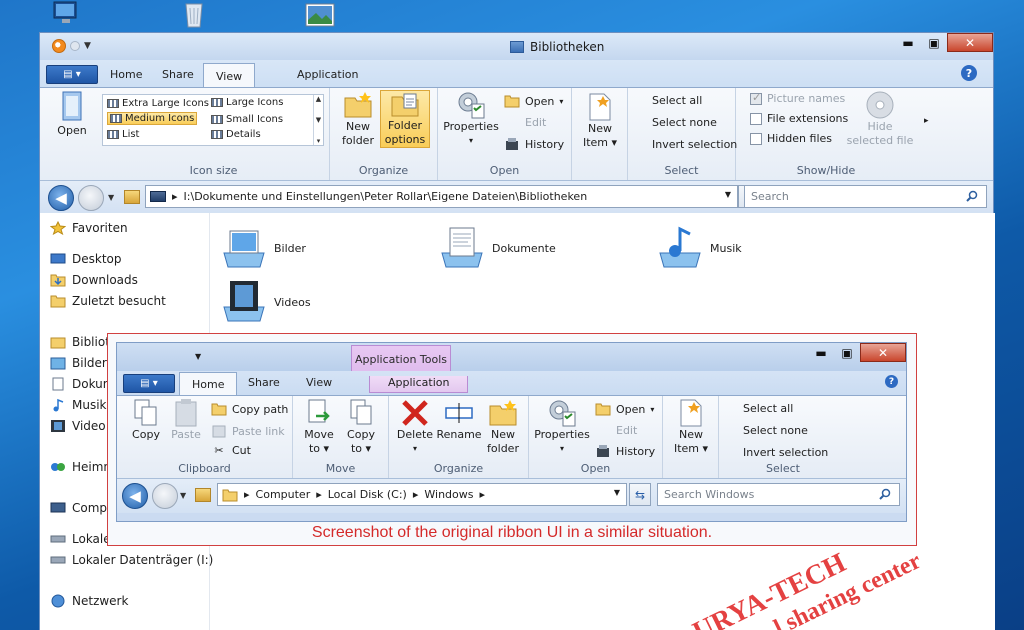 The image size is (1024, 630). I want to click on nav-desktop: Desktop, so click(86, 259).